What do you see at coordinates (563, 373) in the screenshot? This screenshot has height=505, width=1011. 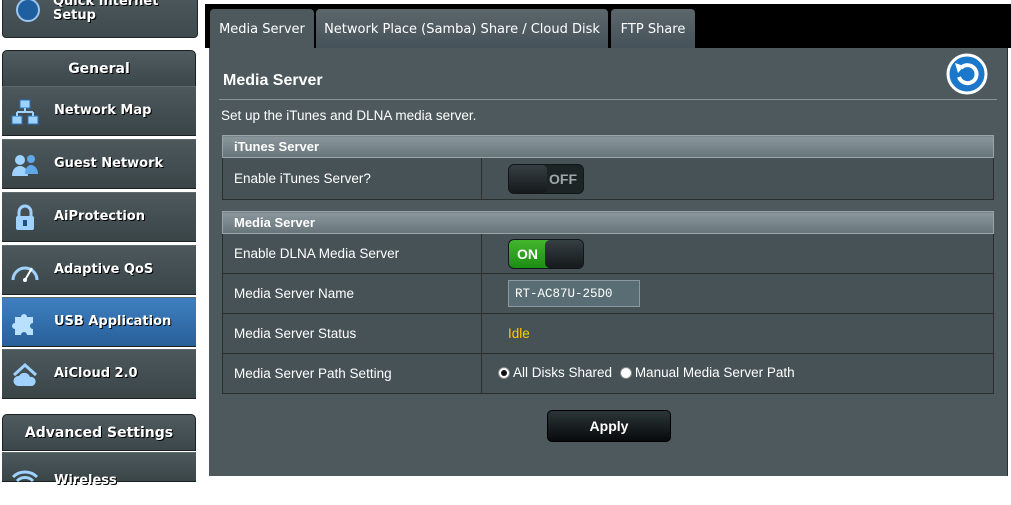 I see `path-option-all-label: All Disks Shared` at bounding box center [563, 373].